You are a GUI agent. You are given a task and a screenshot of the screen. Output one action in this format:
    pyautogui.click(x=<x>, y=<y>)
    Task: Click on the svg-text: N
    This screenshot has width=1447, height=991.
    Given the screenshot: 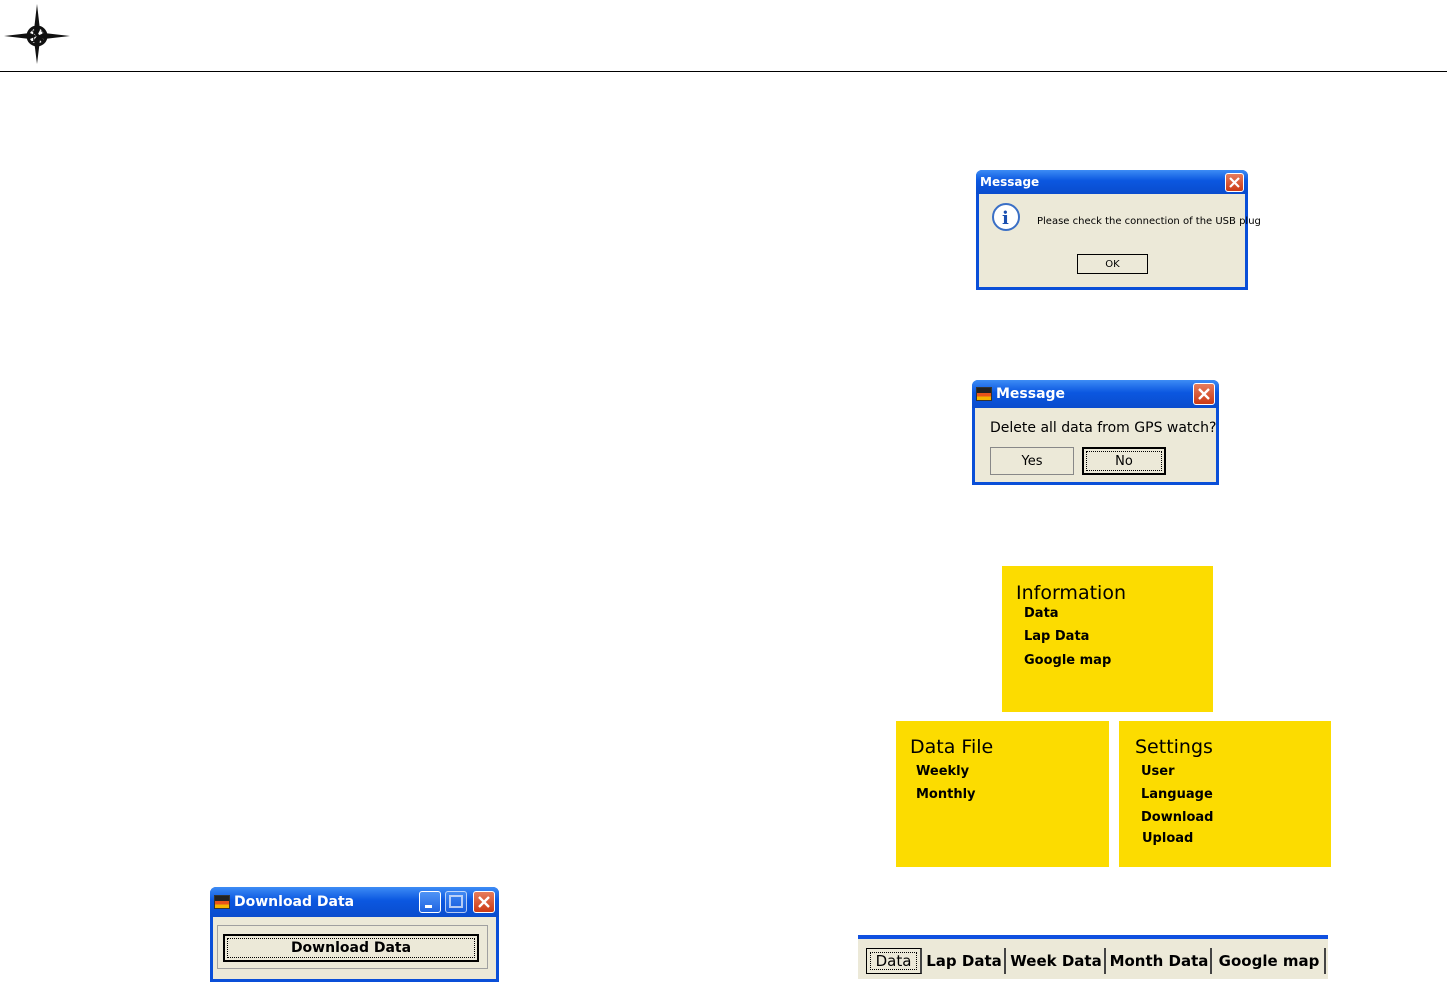 What is the action you would take?
    pyautogui.click(x=38, y=36)
    